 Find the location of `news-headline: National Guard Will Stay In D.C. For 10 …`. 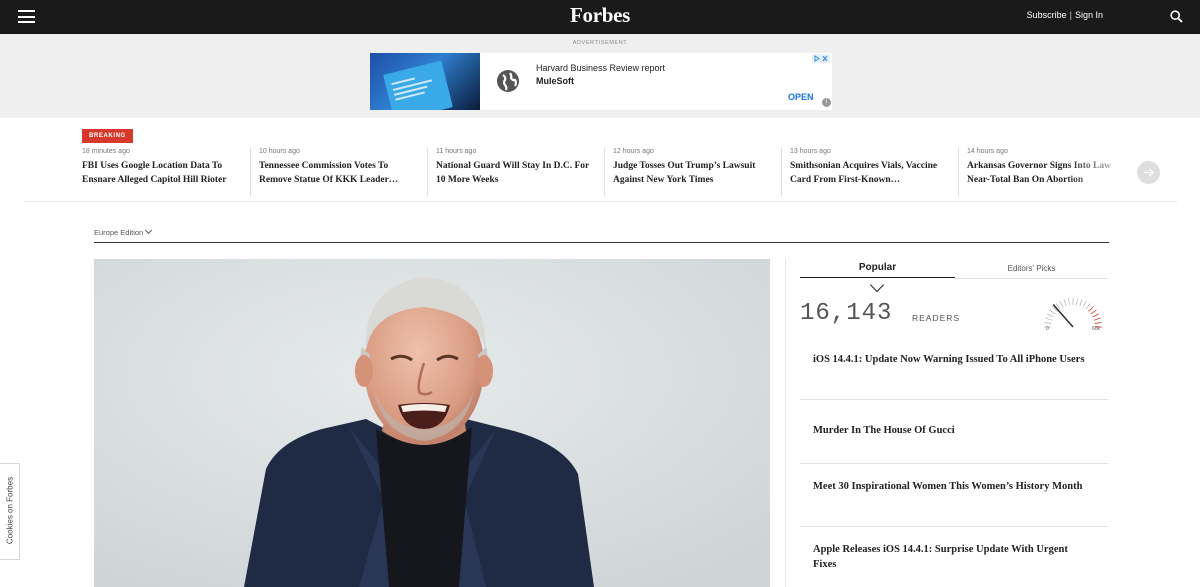

news-headline: National Guard Will Stay In D.C. For 10 … is located at coordinates (515, 173).